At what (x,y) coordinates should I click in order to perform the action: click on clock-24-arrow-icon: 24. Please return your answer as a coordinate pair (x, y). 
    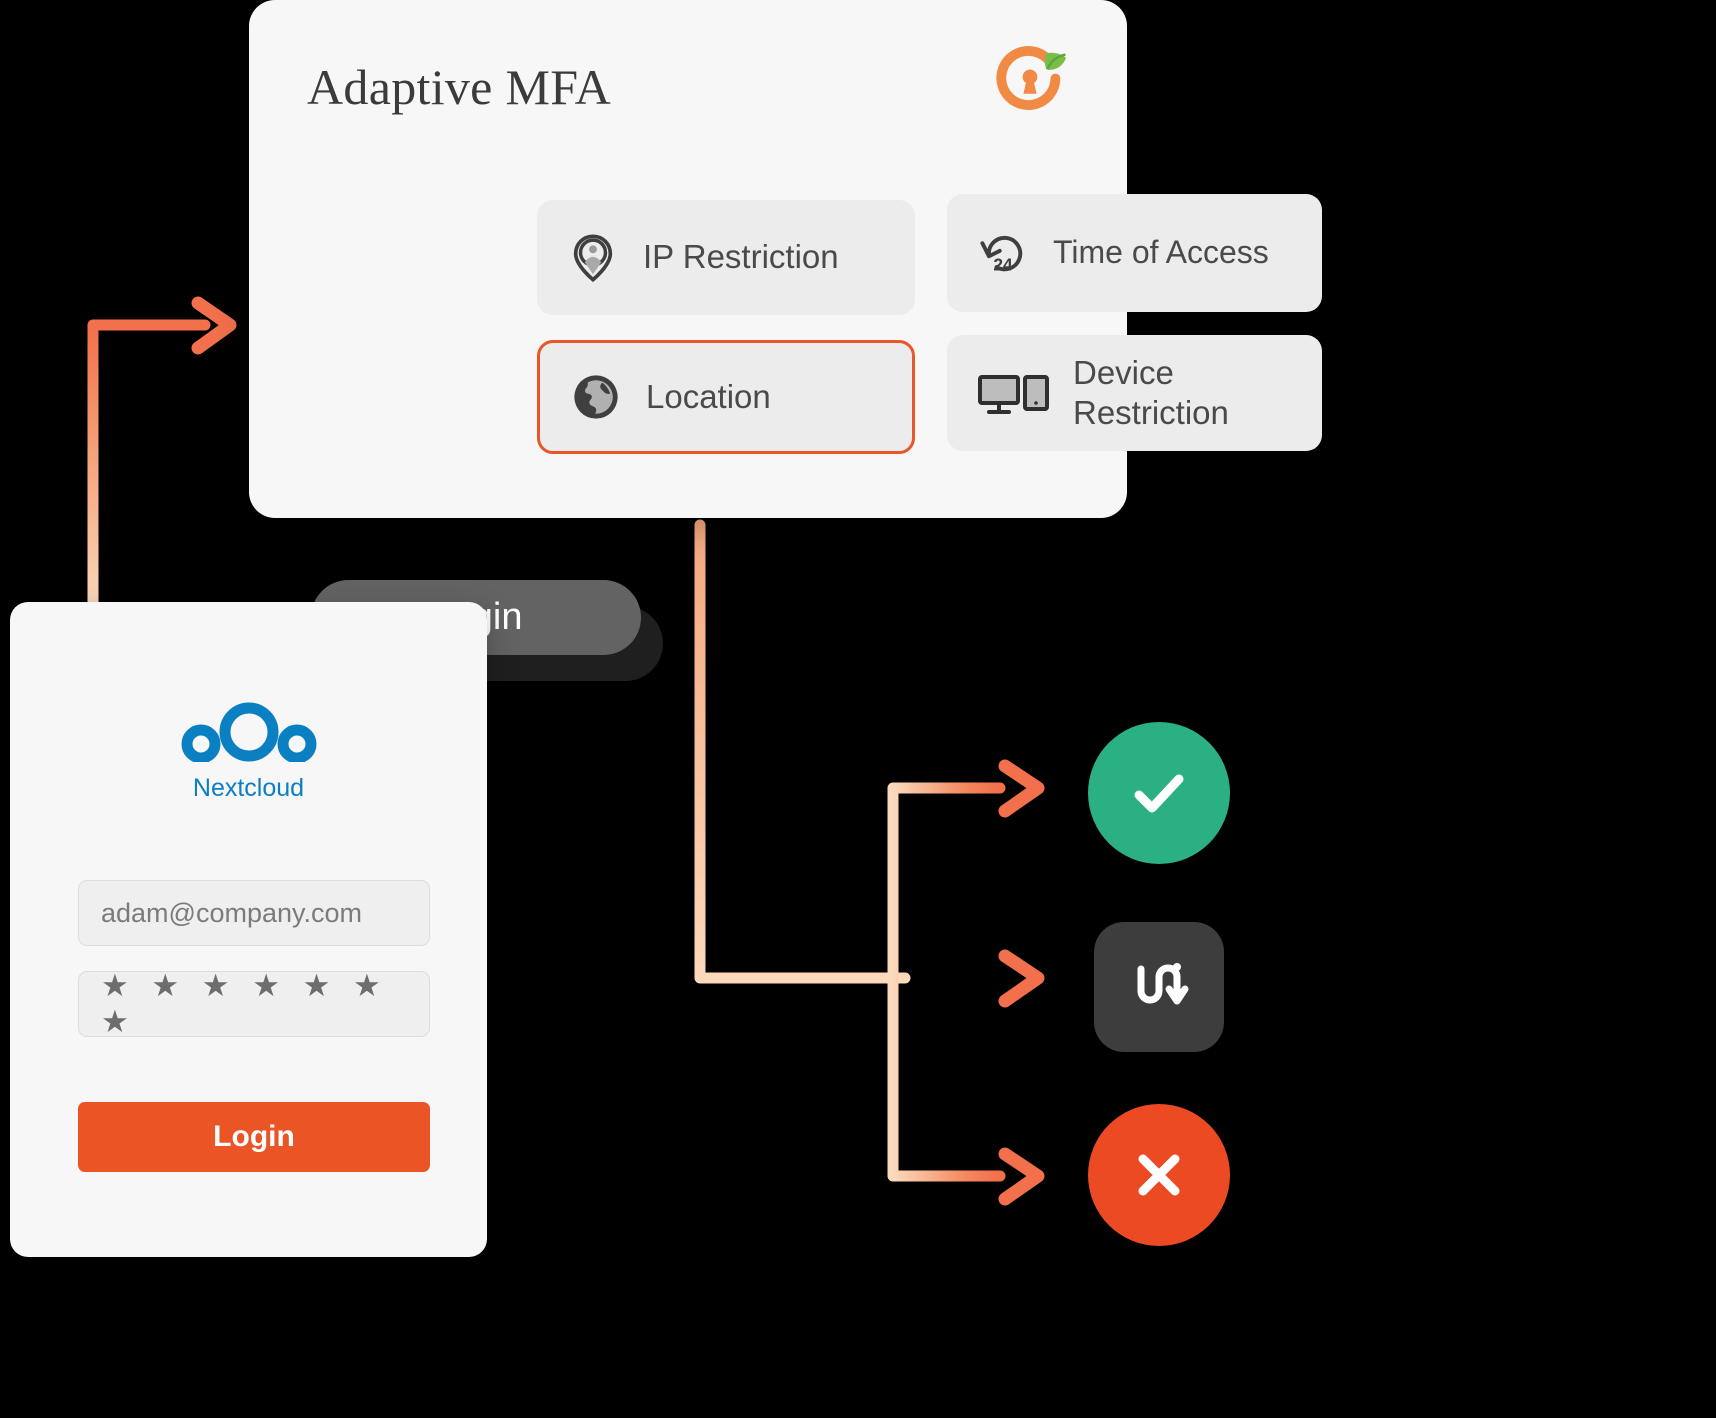
    Looking at the image, I should click on (1001, 254).